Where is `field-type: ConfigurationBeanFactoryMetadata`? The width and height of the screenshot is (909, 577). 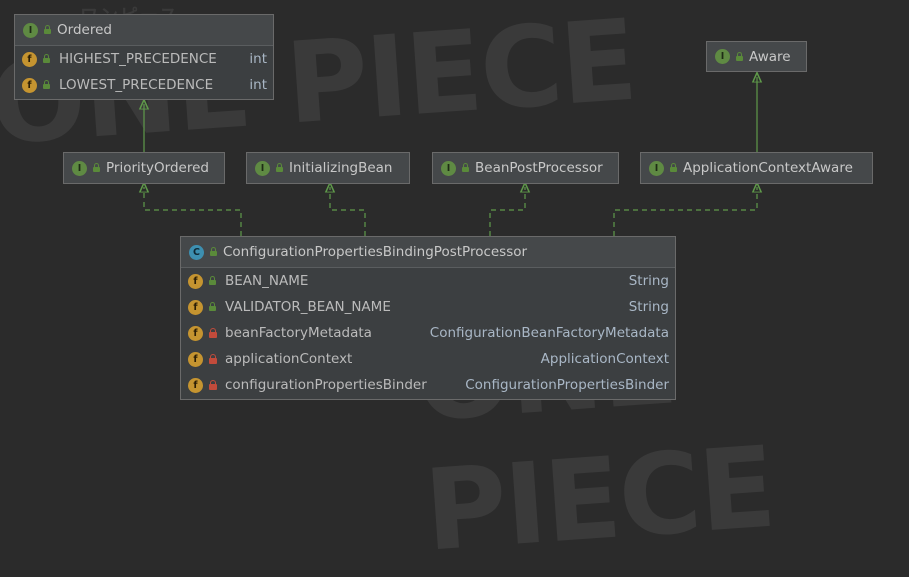 field-type: ConfigurationBeanFactoryMetadata is located at coordinates (549, 333).